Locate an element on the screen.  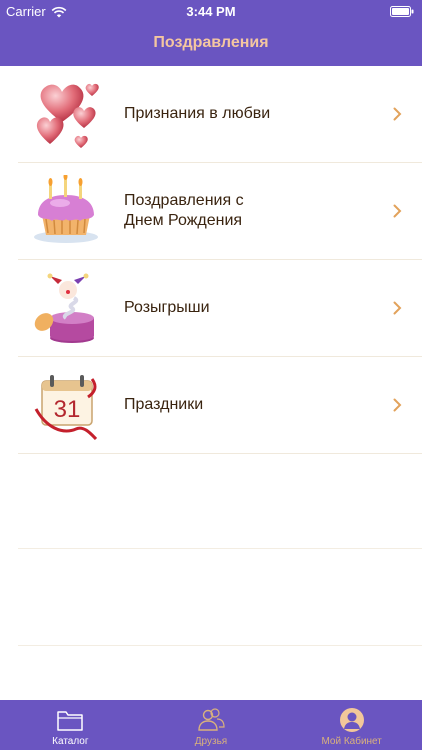
list-item-label: Розыгрыши is located at coordinates (167, 307).